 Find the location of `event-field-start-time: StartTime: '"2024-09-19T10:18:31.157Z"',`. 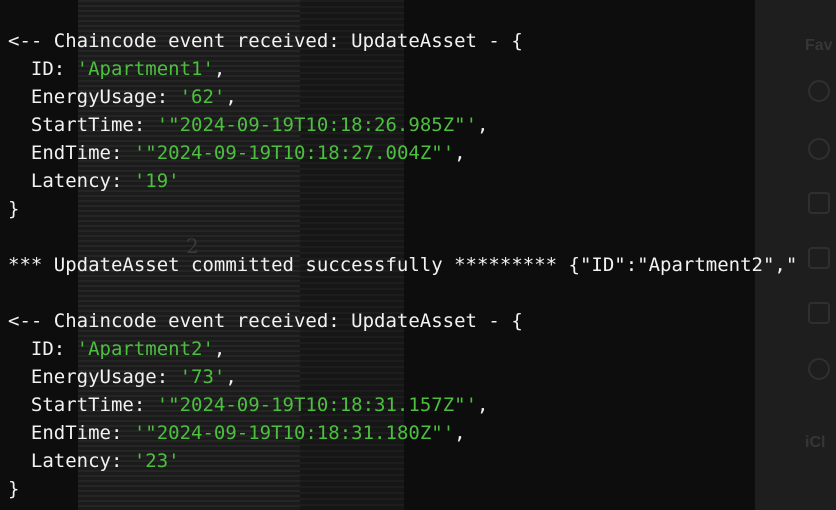

event-field-start-time: StartTime: '"2024-09-19T10:18:31.157Z"', is located at coordinates (248, 405).